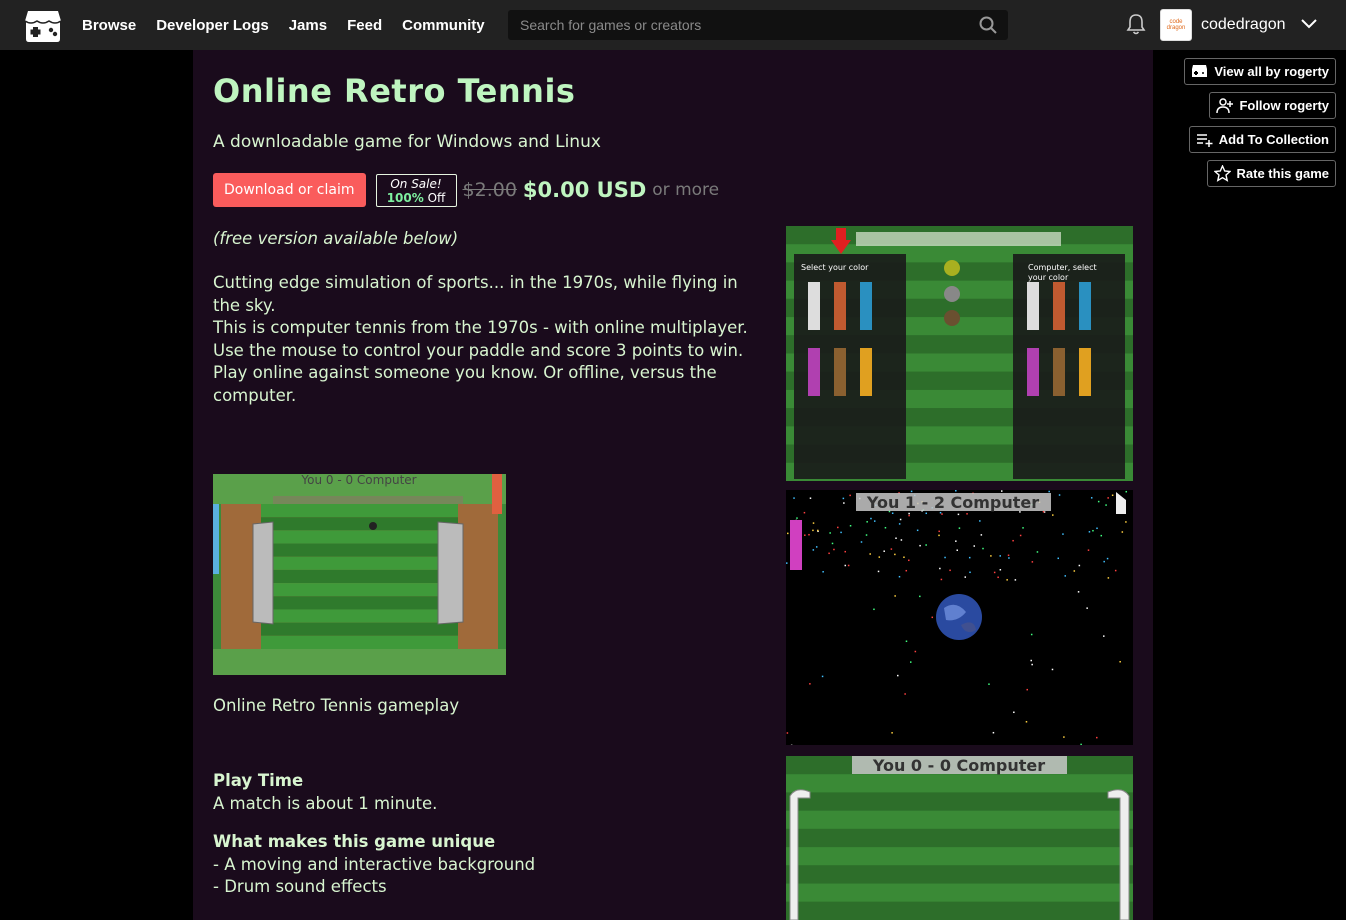 The image size is (1346, 920). I want to click on play-time-heading: Play Time, so click(258, 780).